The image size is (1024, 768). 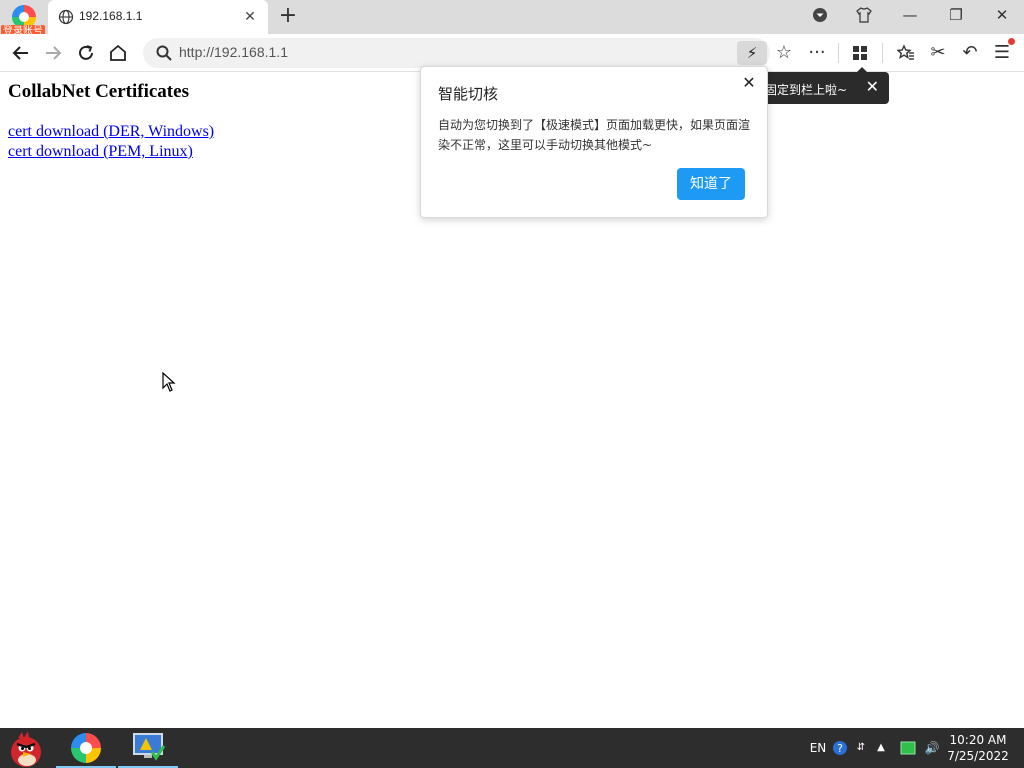 What do you see at coordinates (158, 17) in the screenshot?
I see `tab-active: 192.168.1.1 ✕` at bounding box center [158, 17].